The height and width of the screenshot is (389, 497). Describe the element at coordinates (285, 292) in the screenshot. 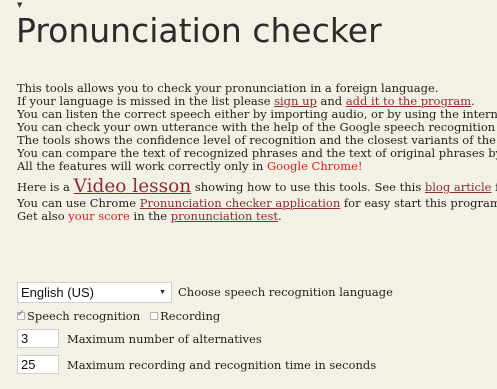

I see `language-label: Choose speech recognition language` at that location.